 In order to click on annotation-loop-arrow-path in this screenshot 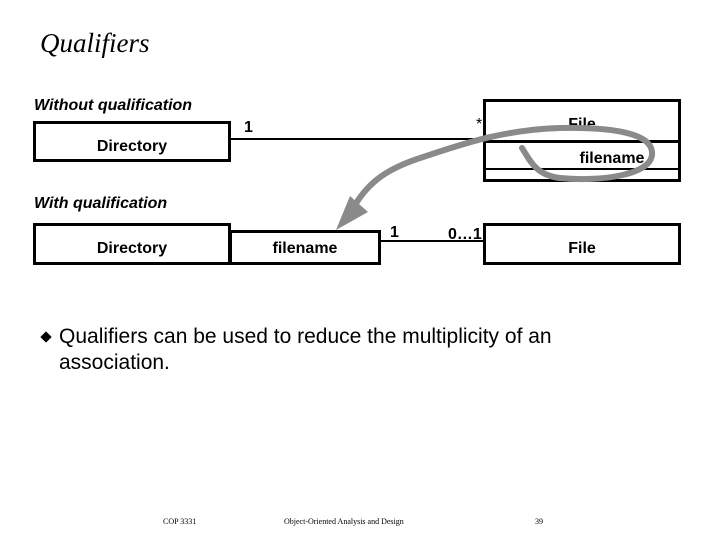, I will do `click(503, 166)`.